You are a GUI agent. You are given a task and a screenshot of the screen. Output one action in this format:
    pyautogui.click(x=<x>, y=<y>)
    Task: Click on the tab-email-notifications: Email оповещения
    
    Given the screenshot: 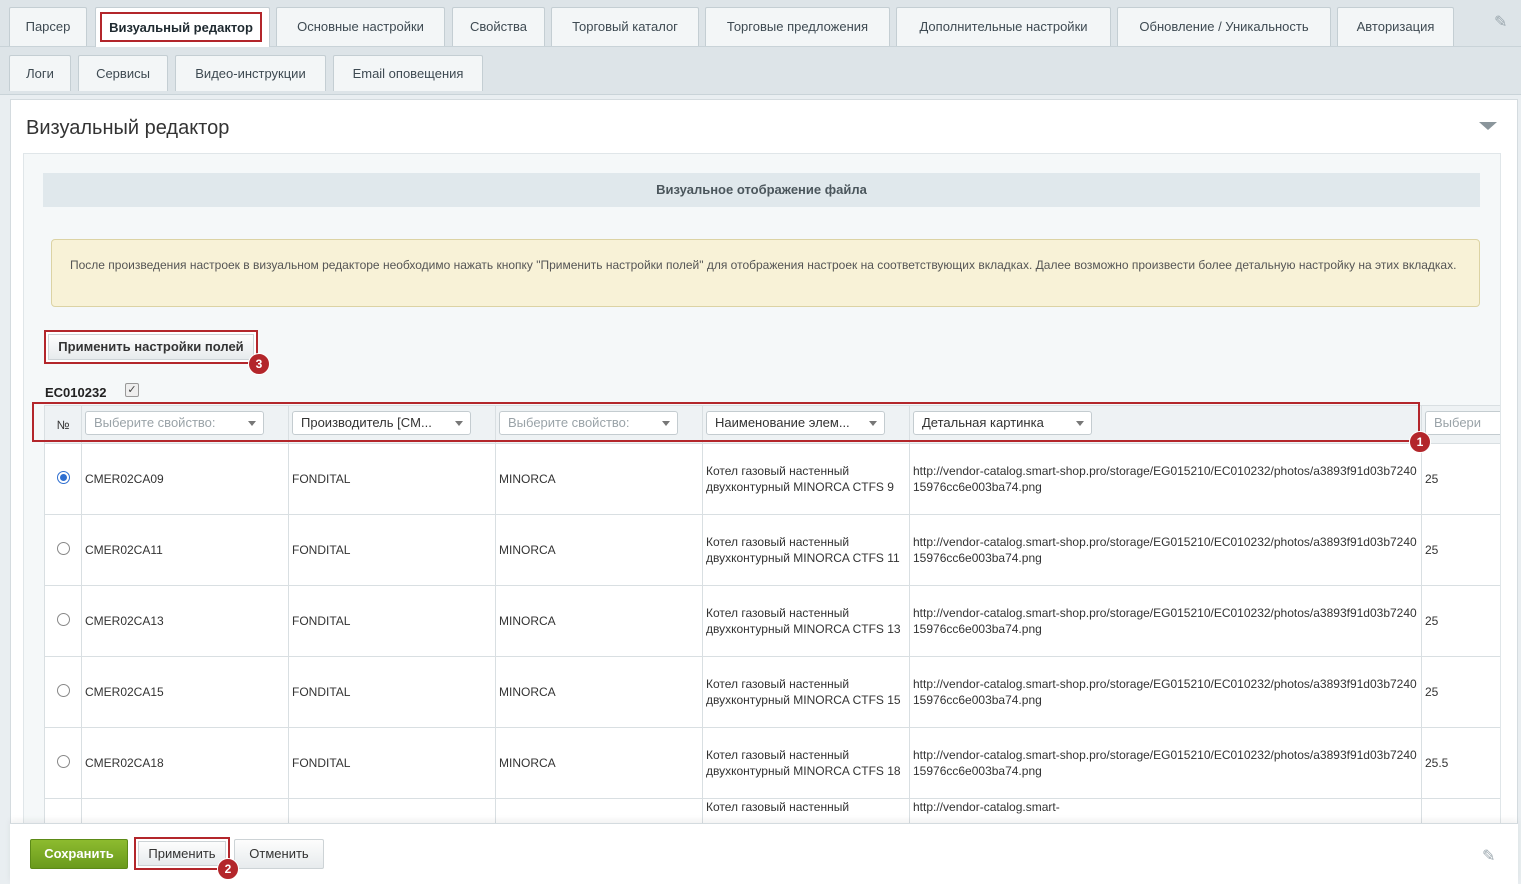 What is the action you would take?
    pyautogui.click(x=408, y=73)
    